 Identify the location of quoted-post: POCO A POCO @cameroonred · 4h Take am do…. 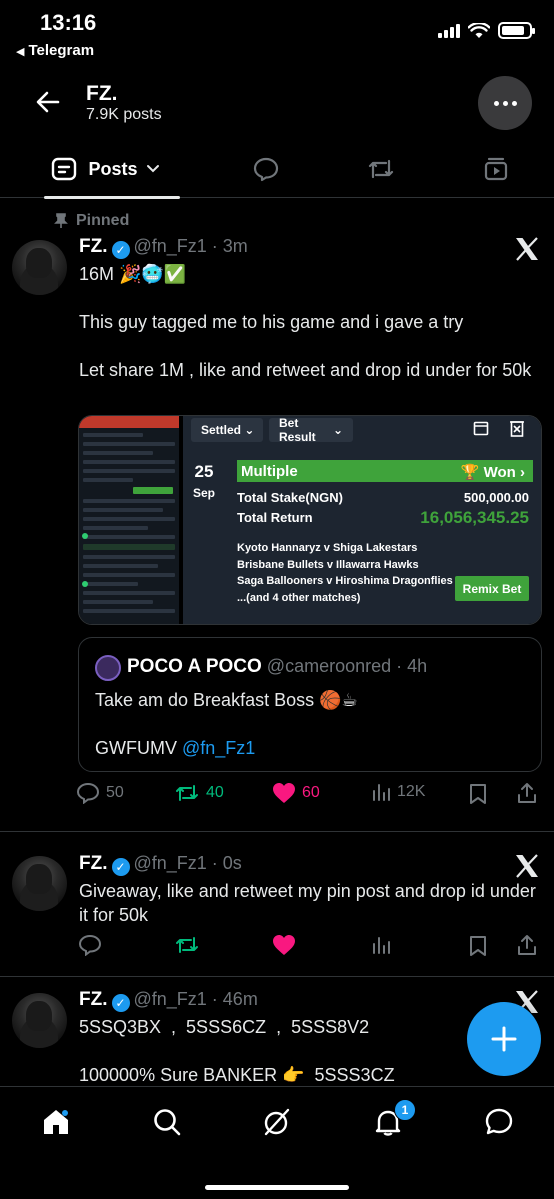
(310, 704).